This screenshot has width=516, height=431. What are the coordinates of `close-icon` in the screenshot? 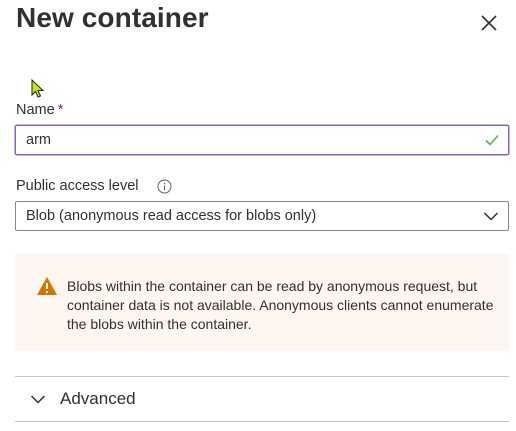 It's located at (489, 23).